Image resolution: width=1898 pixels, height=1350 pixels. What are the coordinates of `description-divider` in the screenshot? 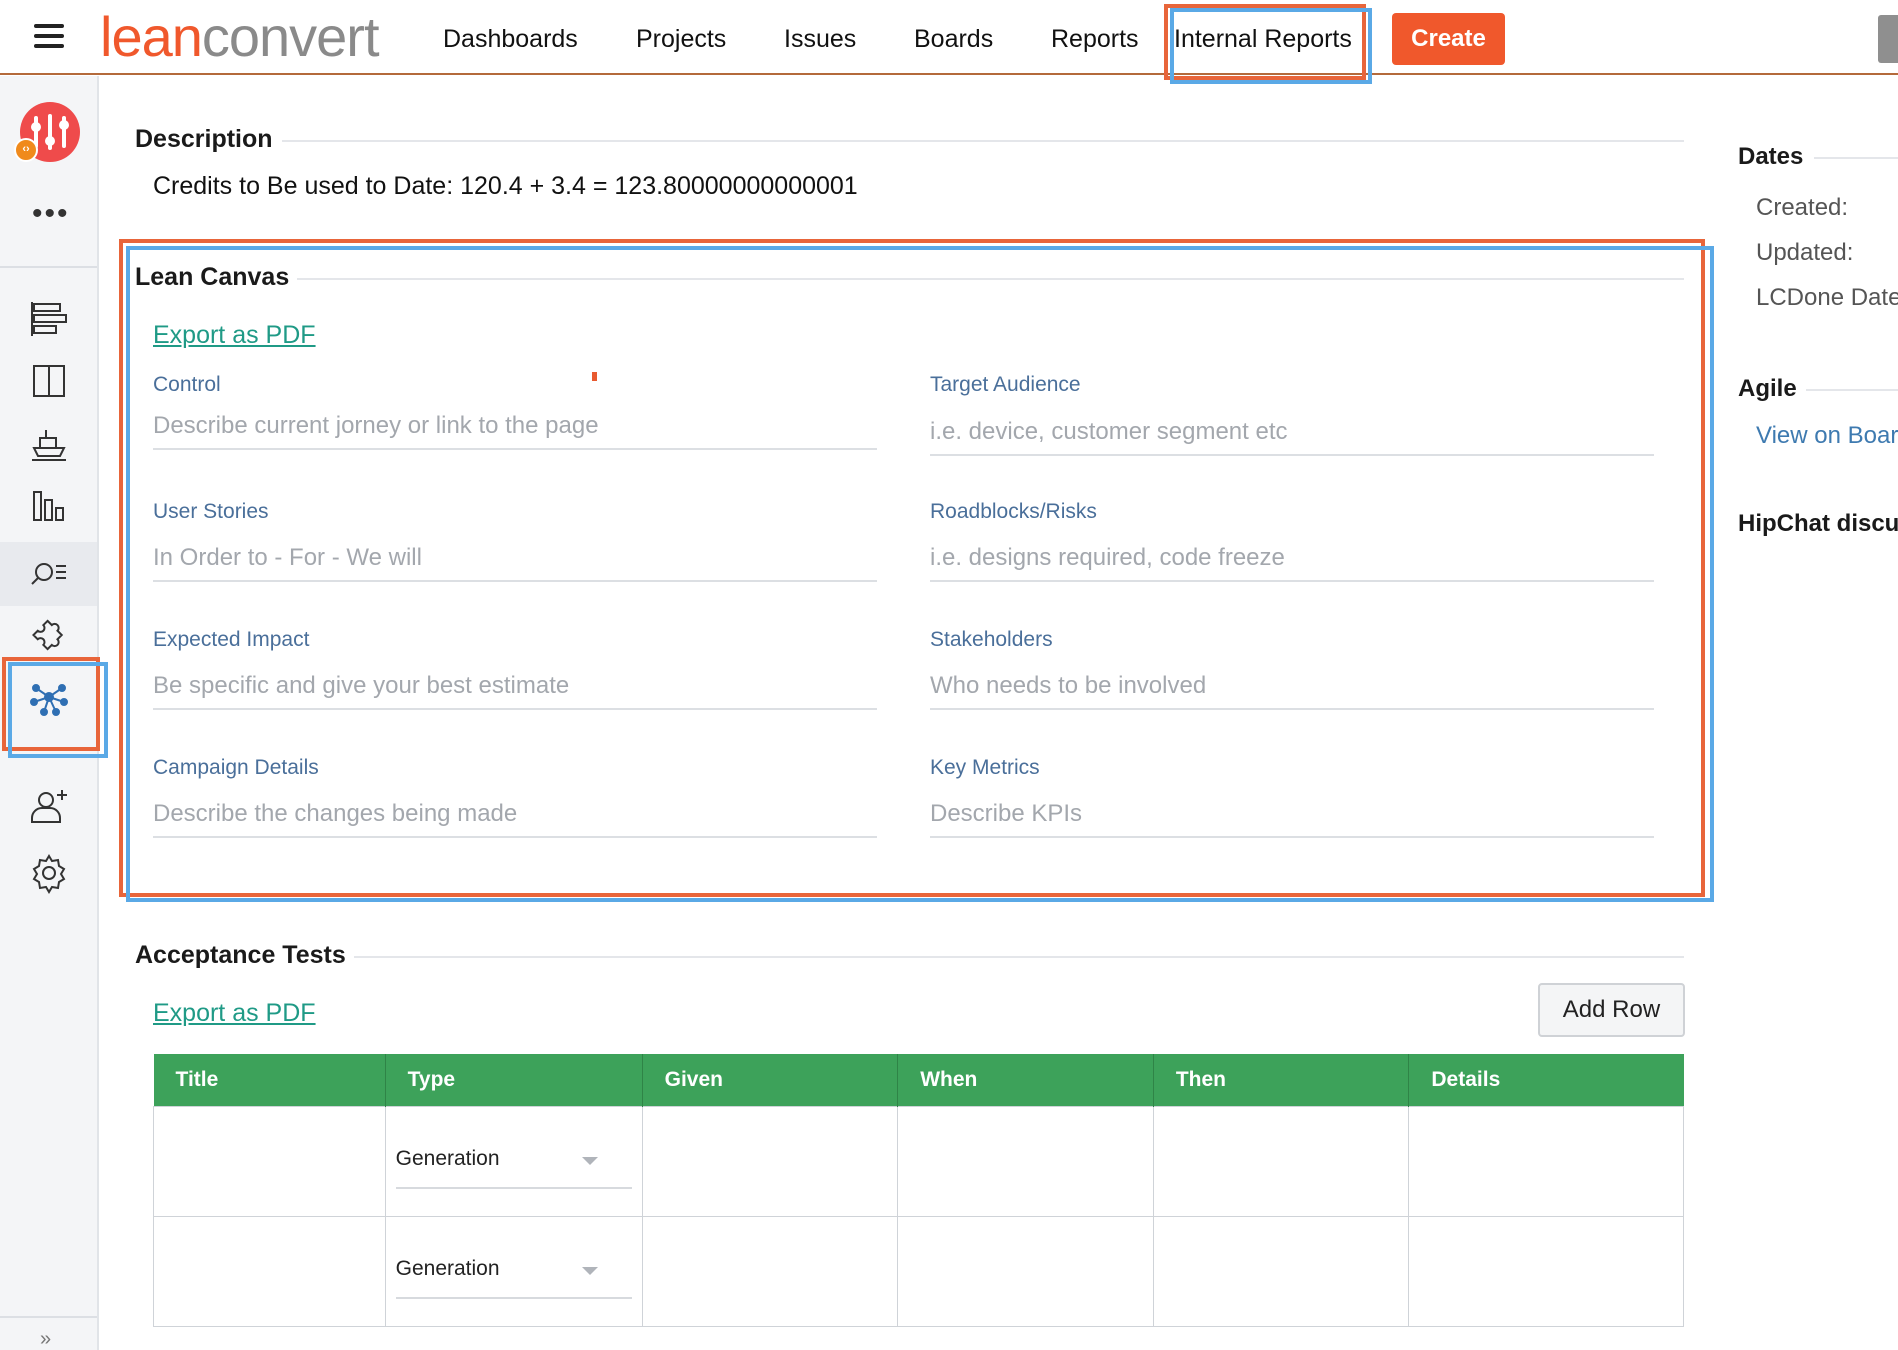 It's located at (983, 141).